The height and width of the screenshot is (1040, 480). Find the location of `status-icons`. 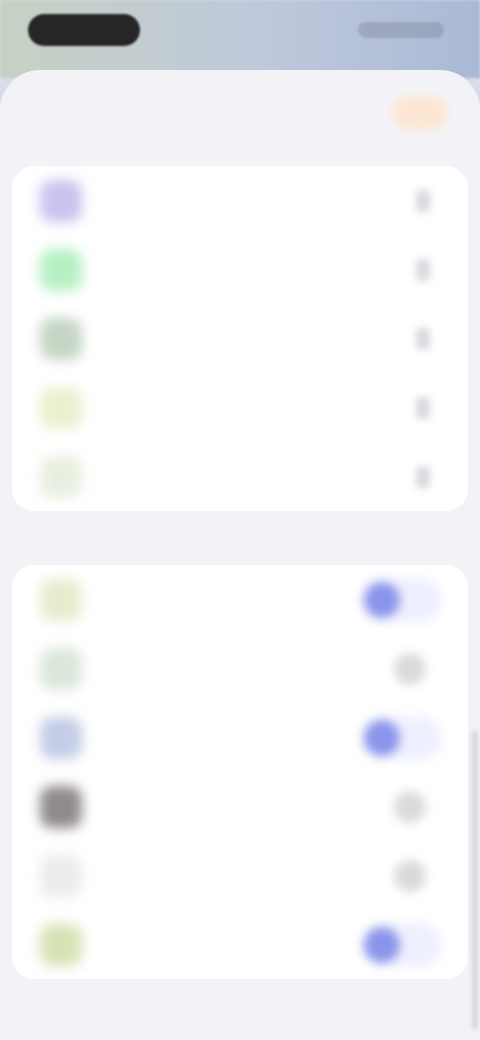

status-icons is located at coordinates (401, 30).